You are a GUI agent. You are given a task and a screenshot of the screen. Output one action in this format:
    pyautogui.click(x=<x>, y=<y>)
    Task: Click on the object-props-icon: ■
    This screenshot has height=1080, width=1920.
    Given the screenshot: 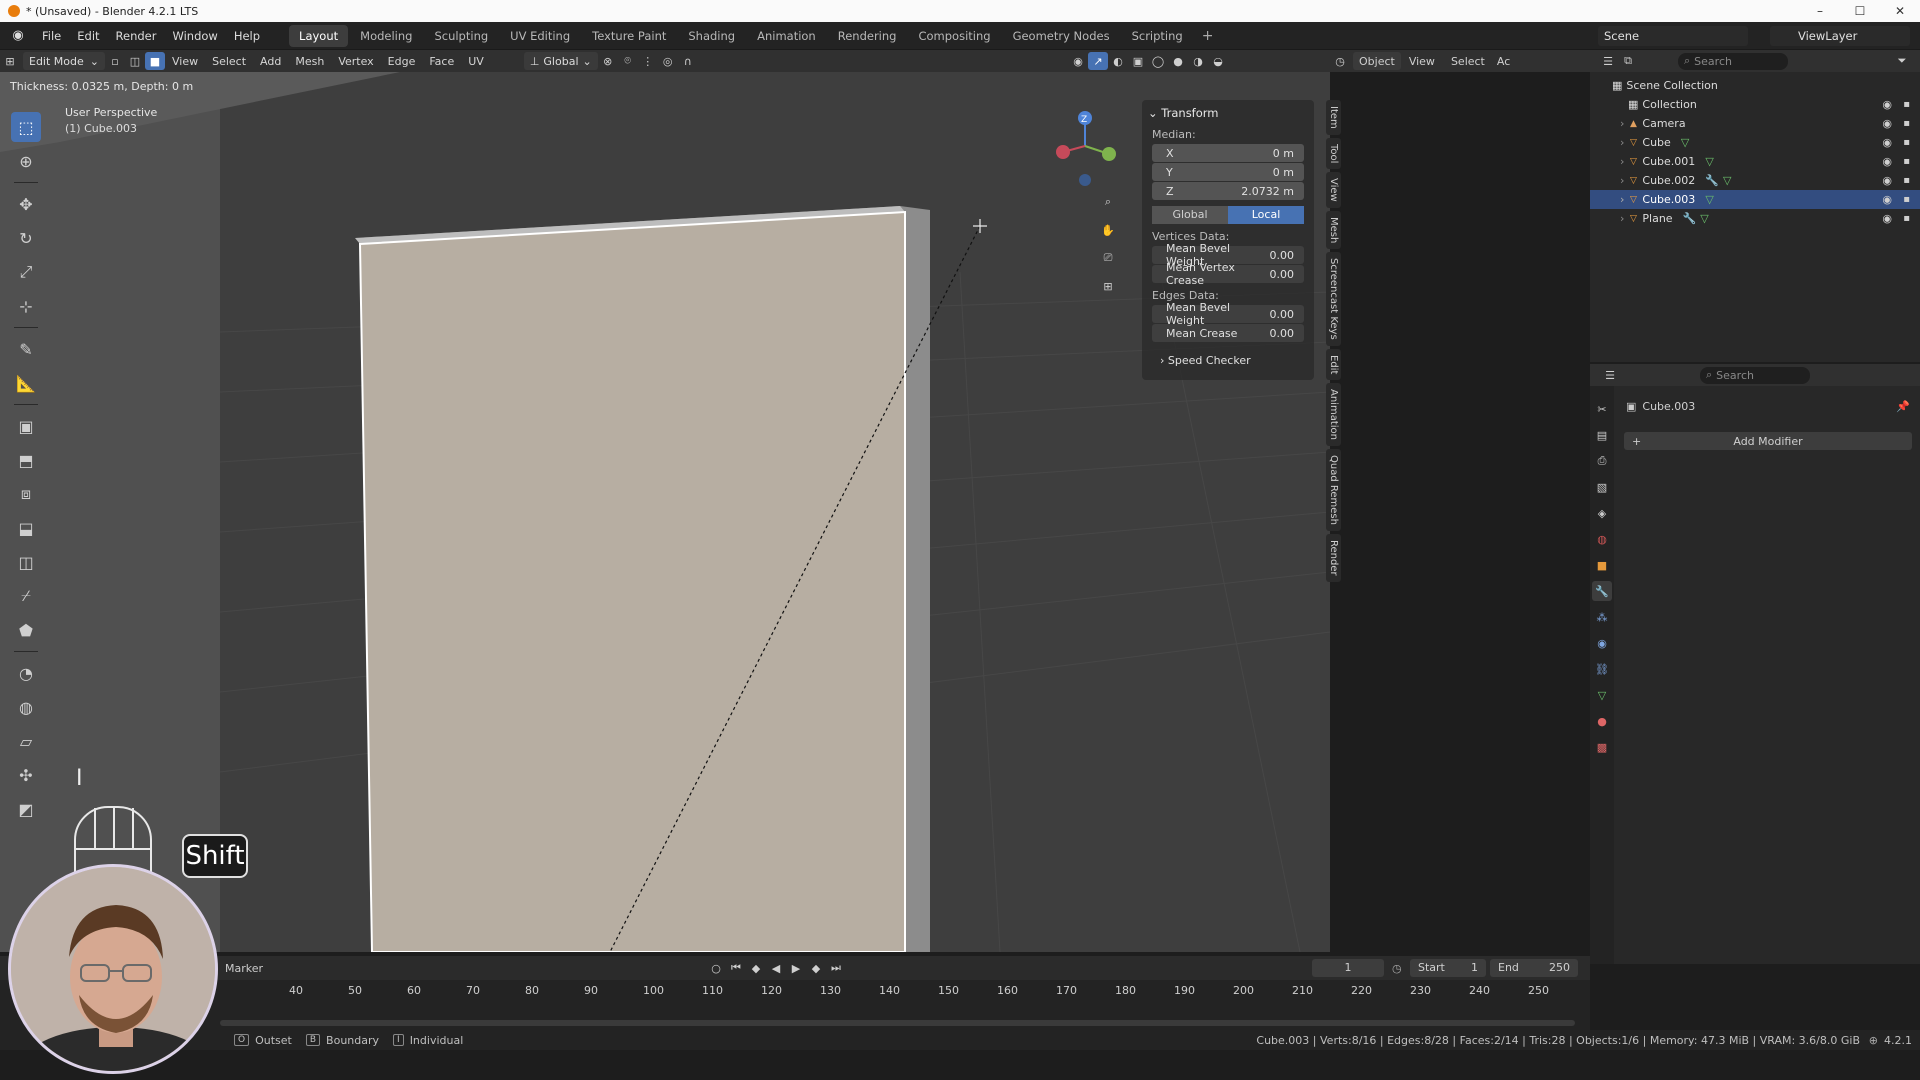 What is the action you would take?
    pyautogui.click(x=1602, y=565)
    